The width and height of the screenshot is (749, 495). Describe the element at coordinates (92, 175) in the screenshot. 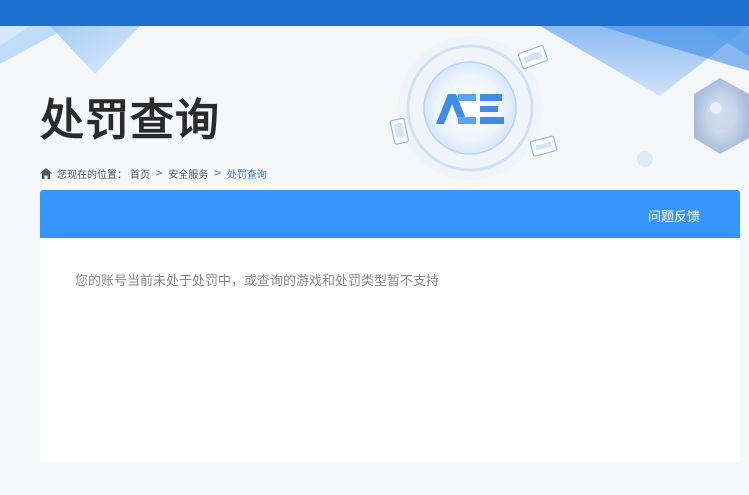

I see `breadcrumb-prefix: 您现在的位置：` at that location.